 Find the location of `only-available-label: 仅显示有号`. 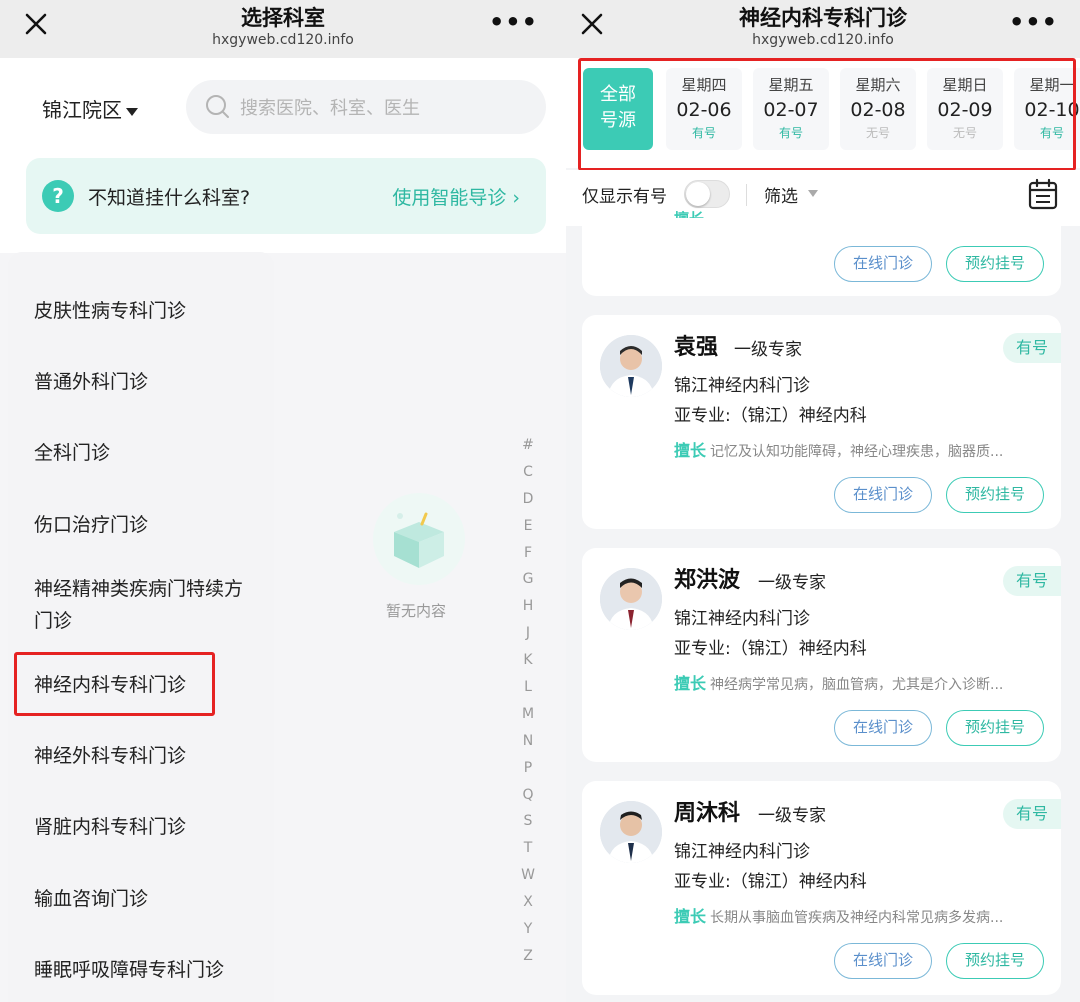

only-available-label: 仅显示有号 is located at coordinates (624, 197).